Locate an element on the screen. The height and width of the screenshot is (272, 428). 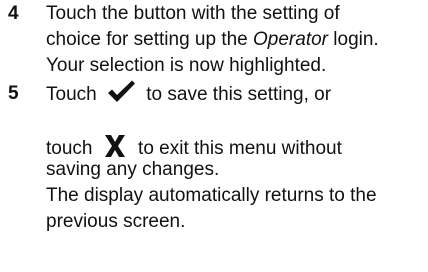
step-5-text-2-start: touch is located at coordinates (69, 149).